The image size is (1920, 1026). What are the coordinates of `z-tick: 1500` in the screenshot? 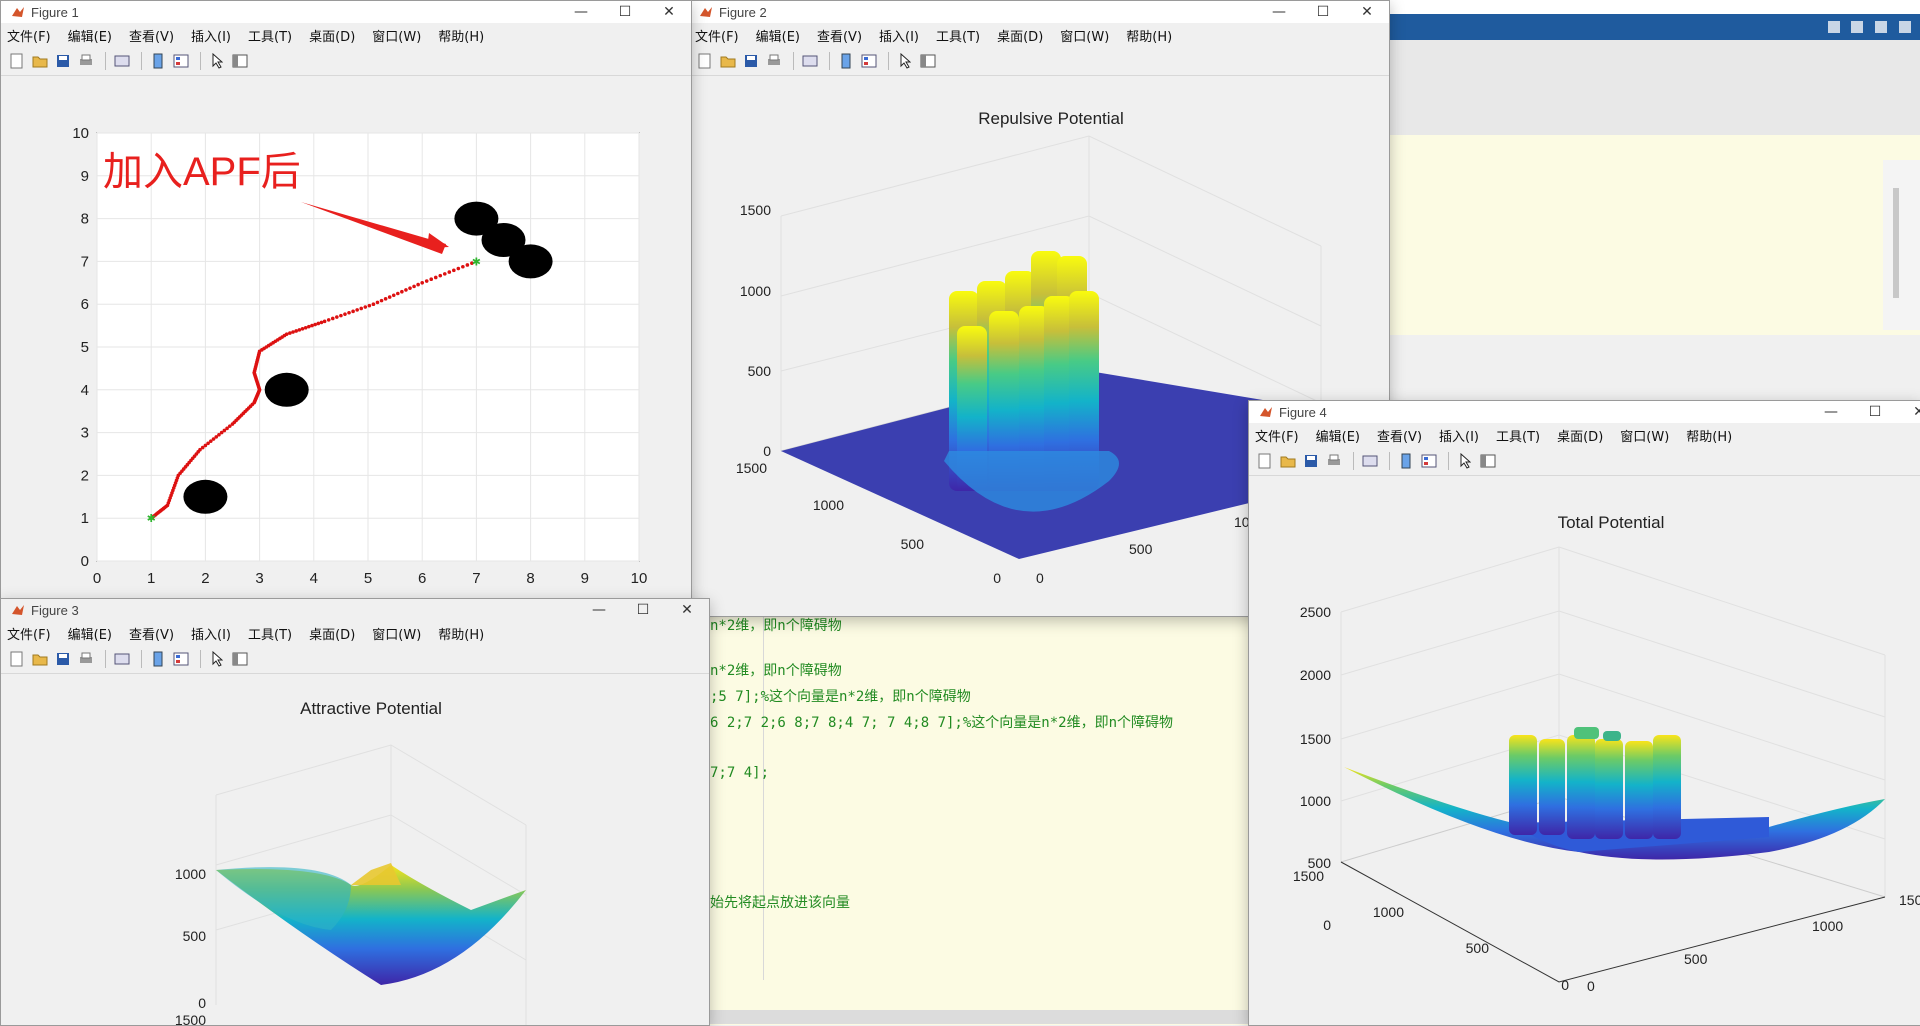 It's located at (1315, 739).